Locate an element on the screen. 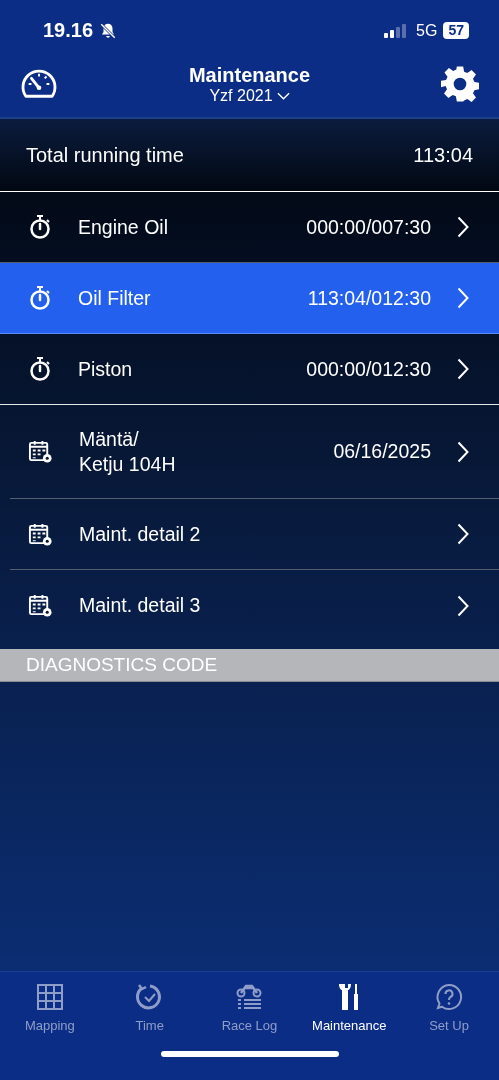 This screenshot has width=499, height=1080. section-header: DIAGNOSTICS CODE is located at coordinates (249, 665).